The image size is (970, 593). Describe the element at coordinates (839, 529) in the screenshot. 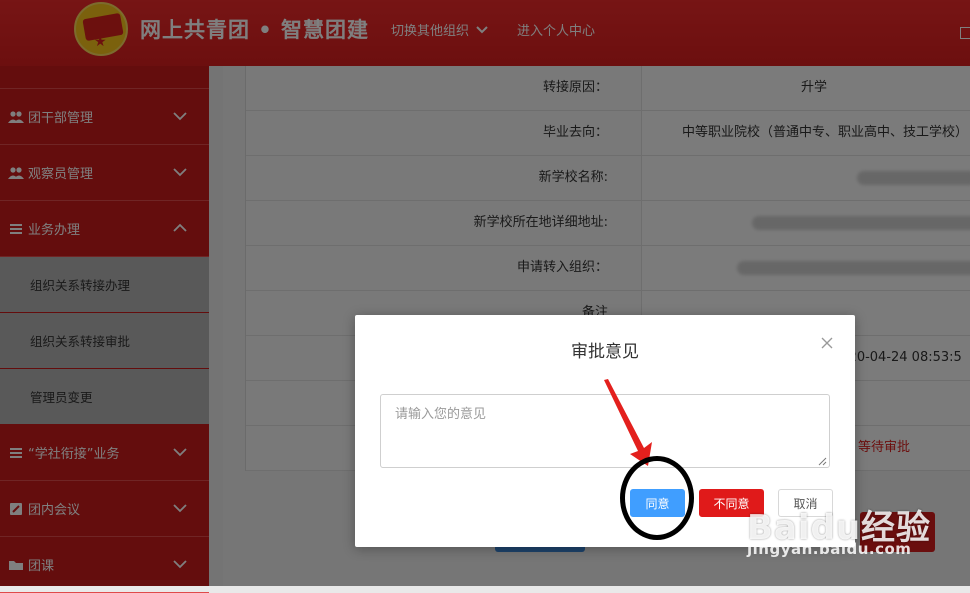

I see `baidu-watermark: Baidu经验 jingyan.baidu.com` at that location.